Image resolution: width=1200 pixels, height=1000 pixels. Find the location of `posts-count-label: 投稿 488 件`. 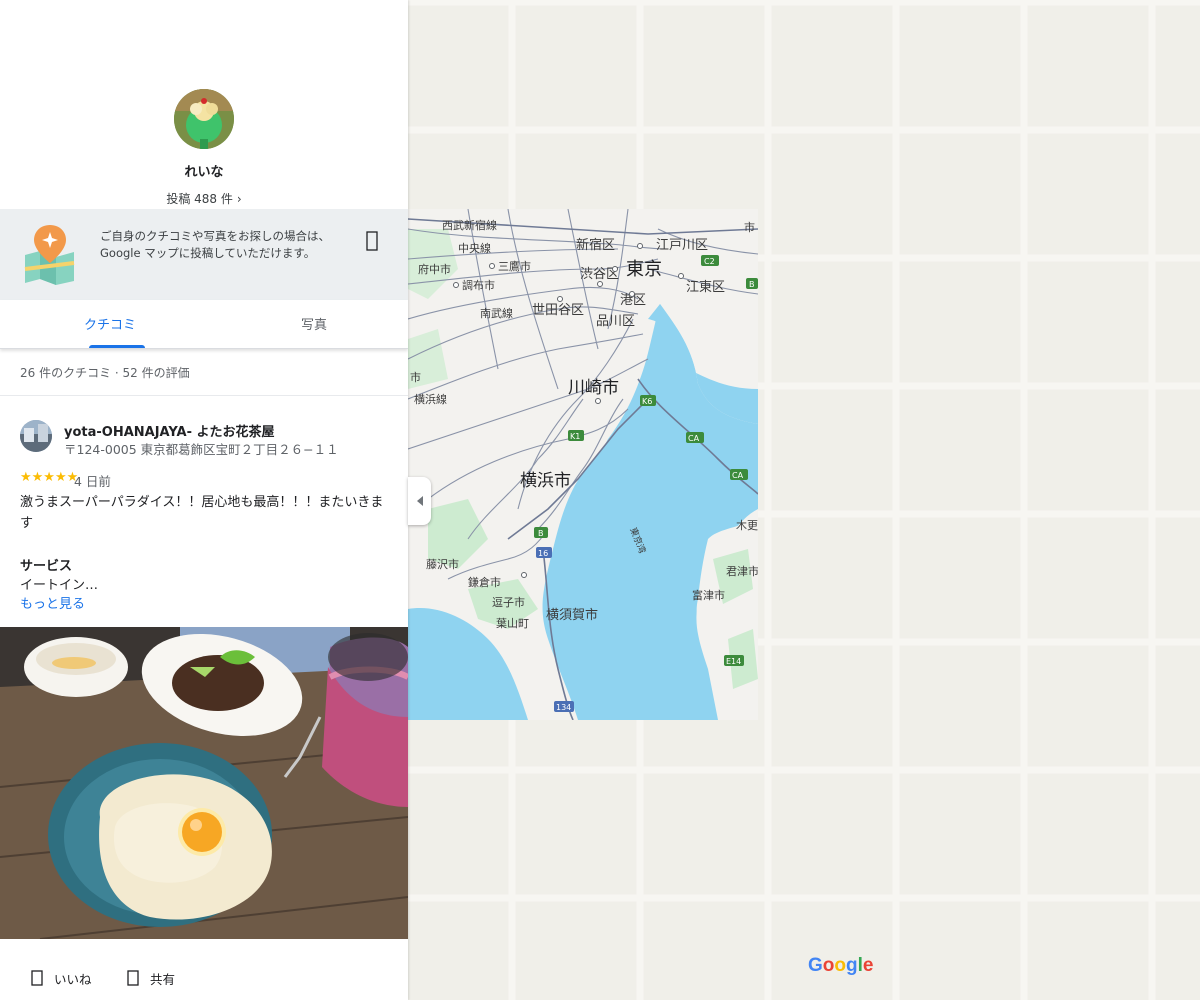

posts-count-label: 投稿 488 件 is located at coordinates (199, 199).